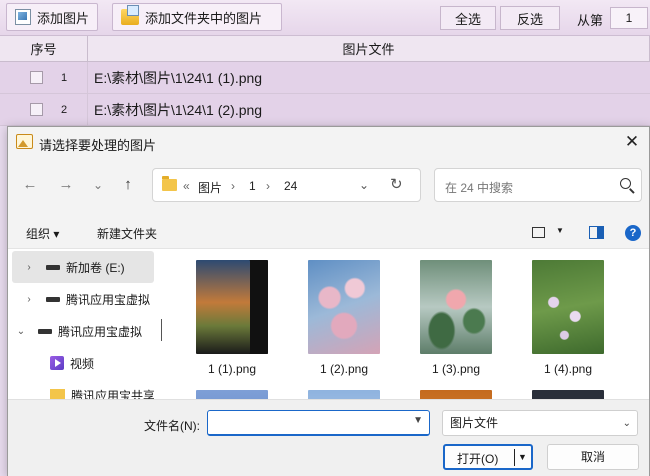  I want to click on split-divider, so click(514, 457).